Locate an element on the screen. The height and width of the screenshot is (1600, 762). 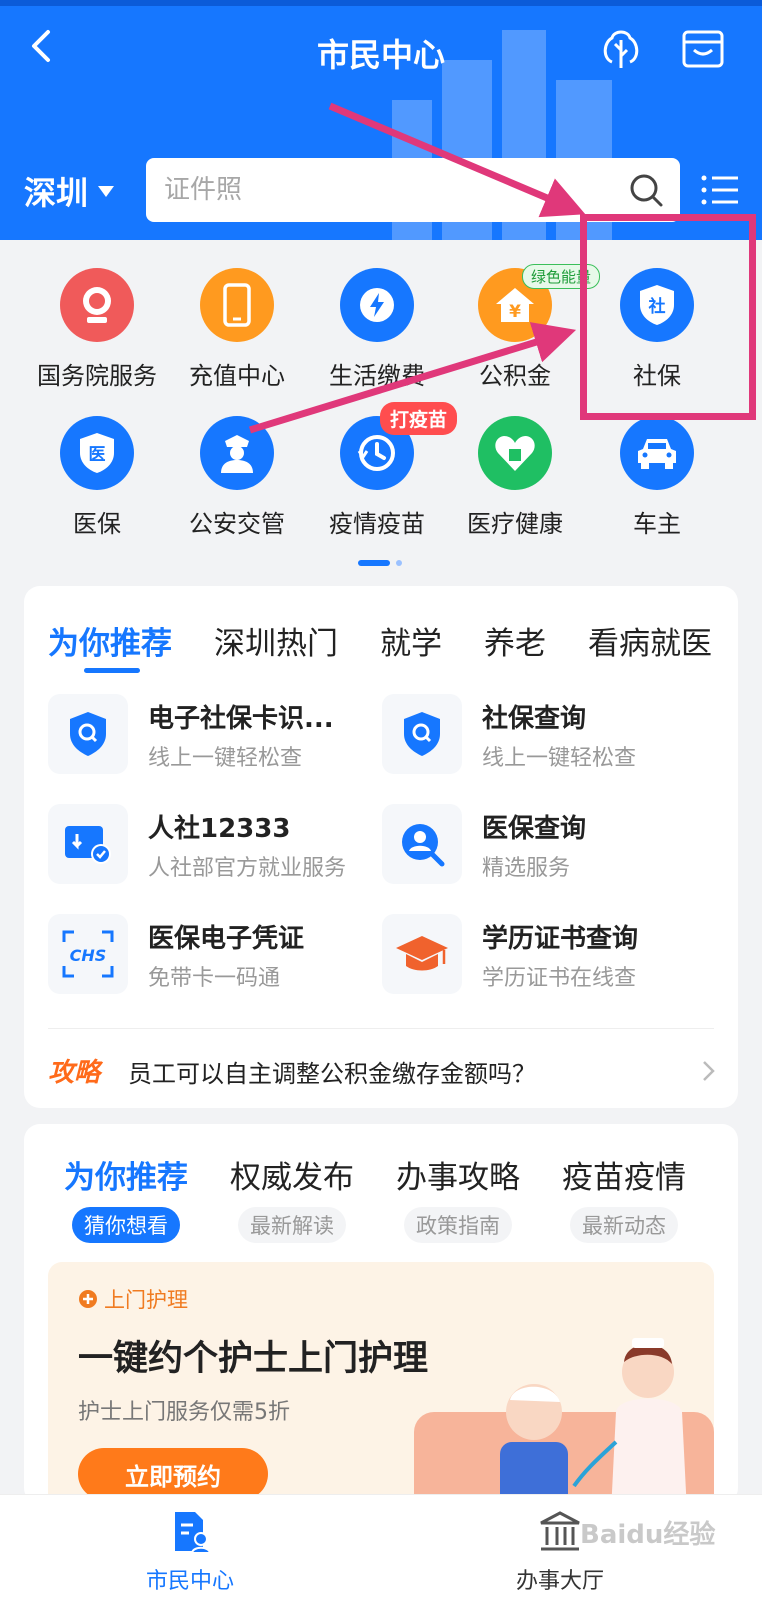
service-subtitle: 学历证书在线查 is located at coordinates (559, 978).